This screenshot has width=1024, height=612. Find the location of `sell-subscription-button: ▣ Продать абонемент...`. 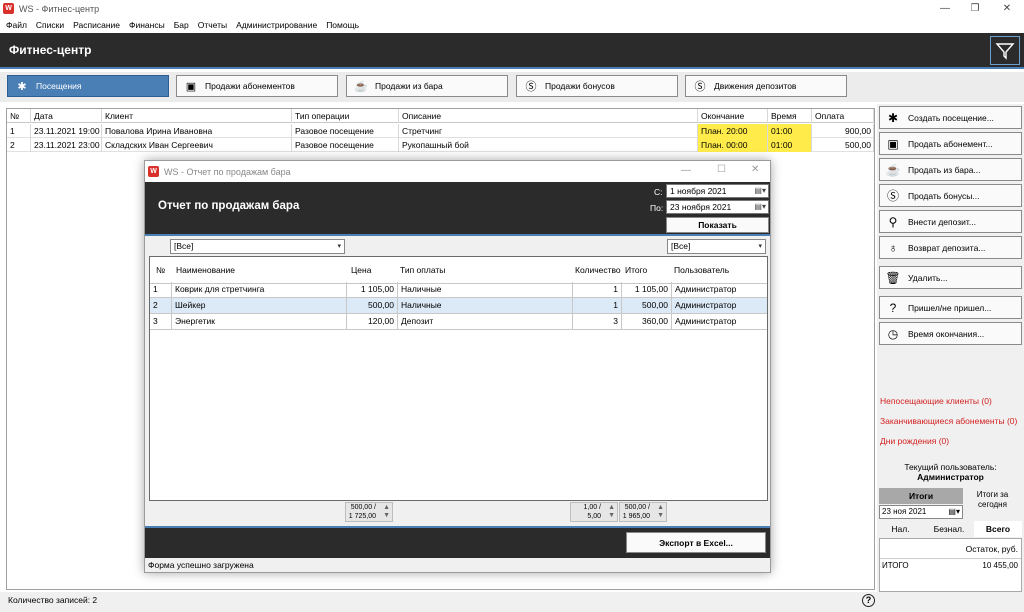

sell-subscription-button: ▣ Продать абонемент... is located at coordinates (950, 143).